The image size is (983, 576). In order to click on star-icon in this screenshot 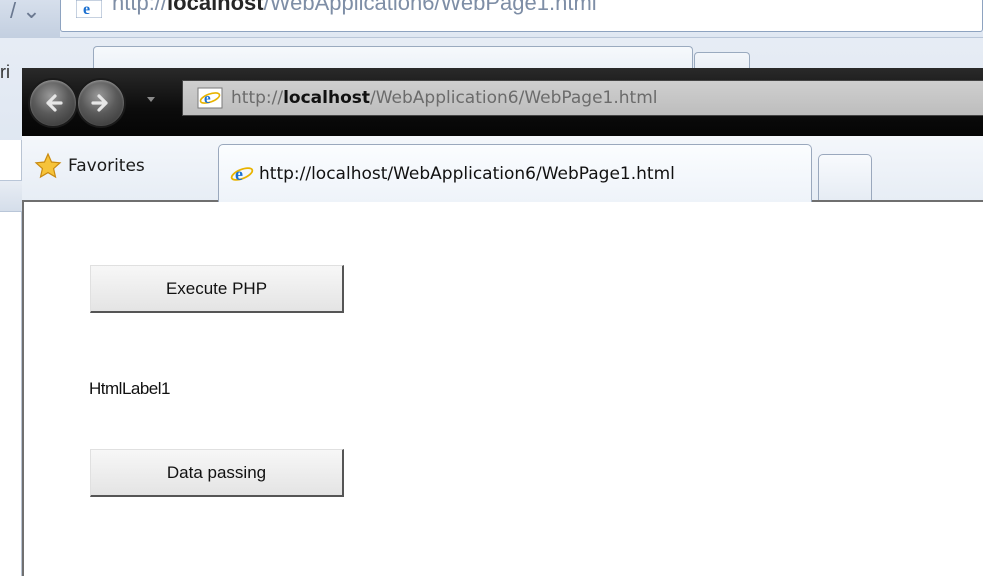, I will do `click(48, 165)`.